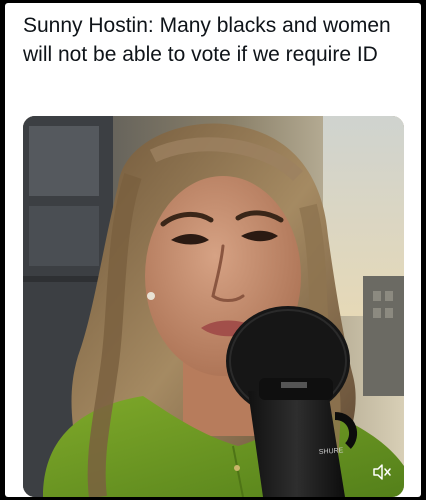  What do you see at coordinates (382, 472) in the screenshot?
I see `mute-icon` at bounding box center [382, 472].